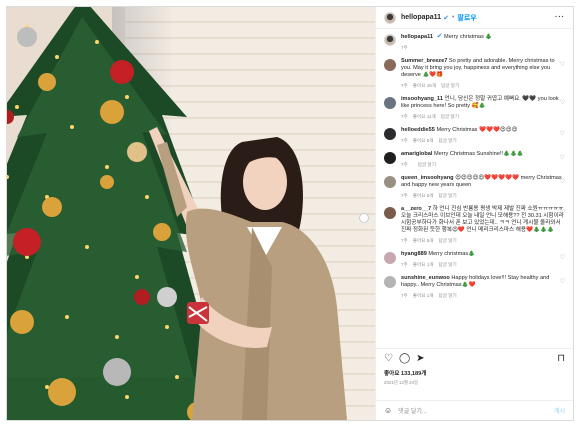 The width and height of the screenshot is (580, 427). Describe the element at coordinates (559, 410) in the screenshot. I see `post-comment-button: 게시` at that location.